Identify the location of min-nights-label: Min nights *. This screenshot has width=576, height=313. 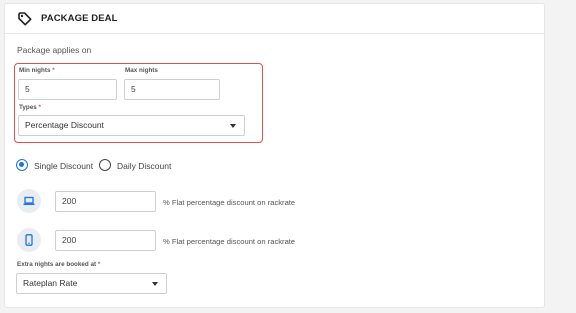
(37, 70).